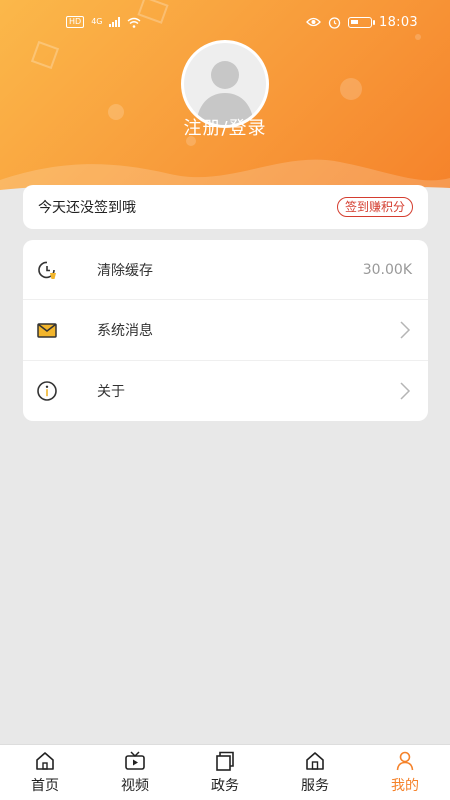 Image resolution: width=450 pixels, height=800 pixels. What do you see at coordinates (225, 127) in the screenshot?
I see `login-link: 注册/登录` at bounding box center [225, 127].